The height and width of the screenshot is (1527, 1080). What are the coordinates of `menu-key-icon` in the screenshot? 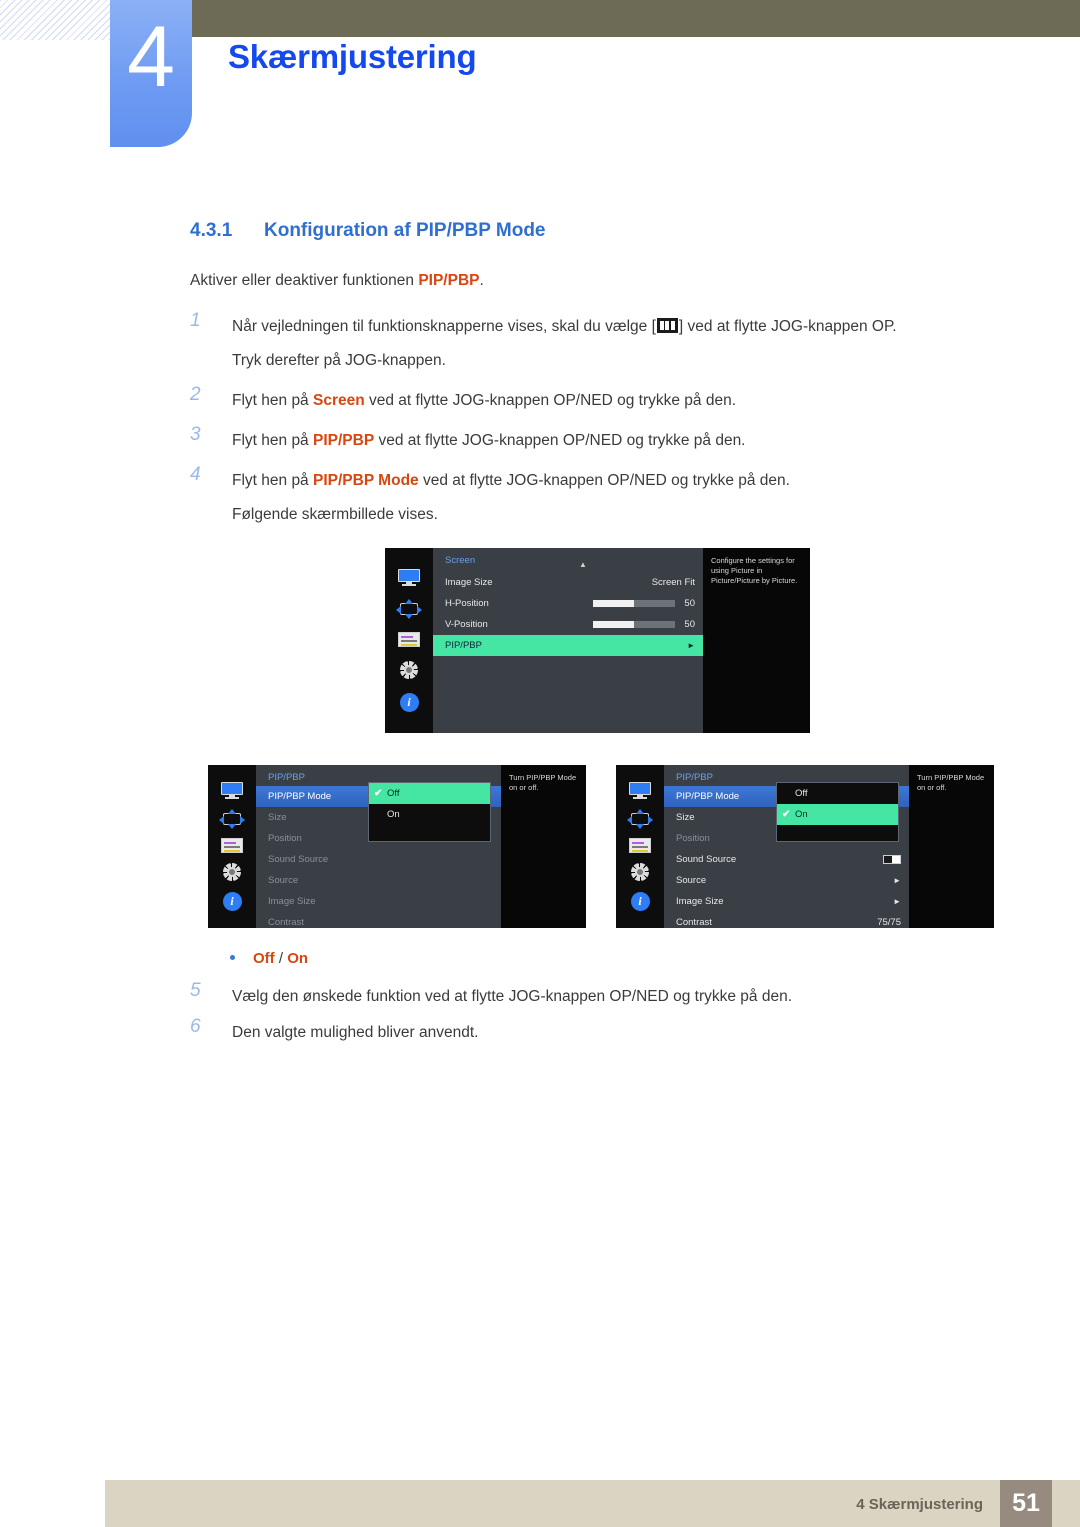 It's located at (667, 325).